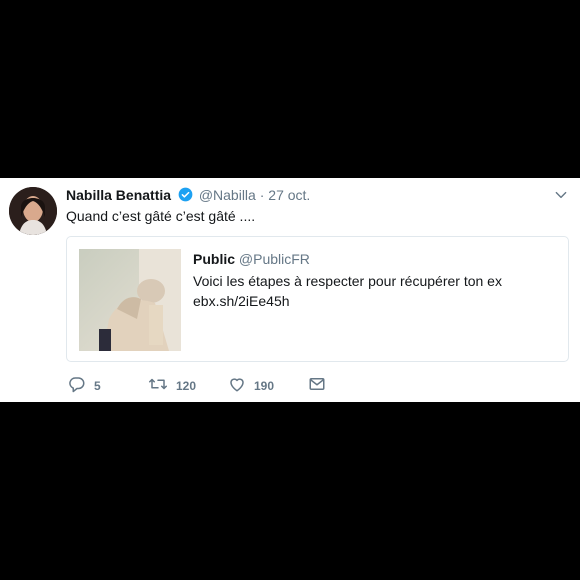  I want to click on reply-count: 5, so click(97, 386).